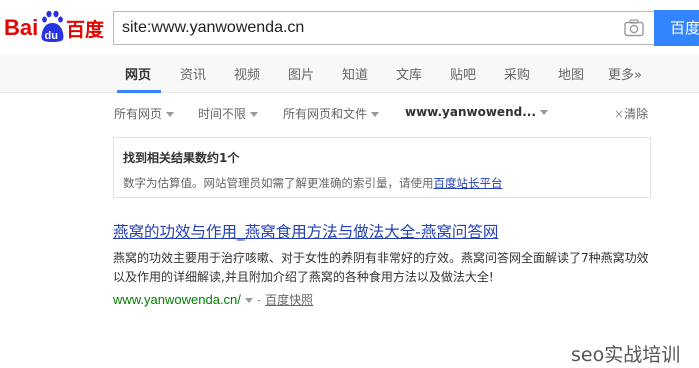  I want to click on search-tabs: 网页 资讯 视频 图片 知道 文库 贴吧 采购 地图 更多», so click(349, 74).